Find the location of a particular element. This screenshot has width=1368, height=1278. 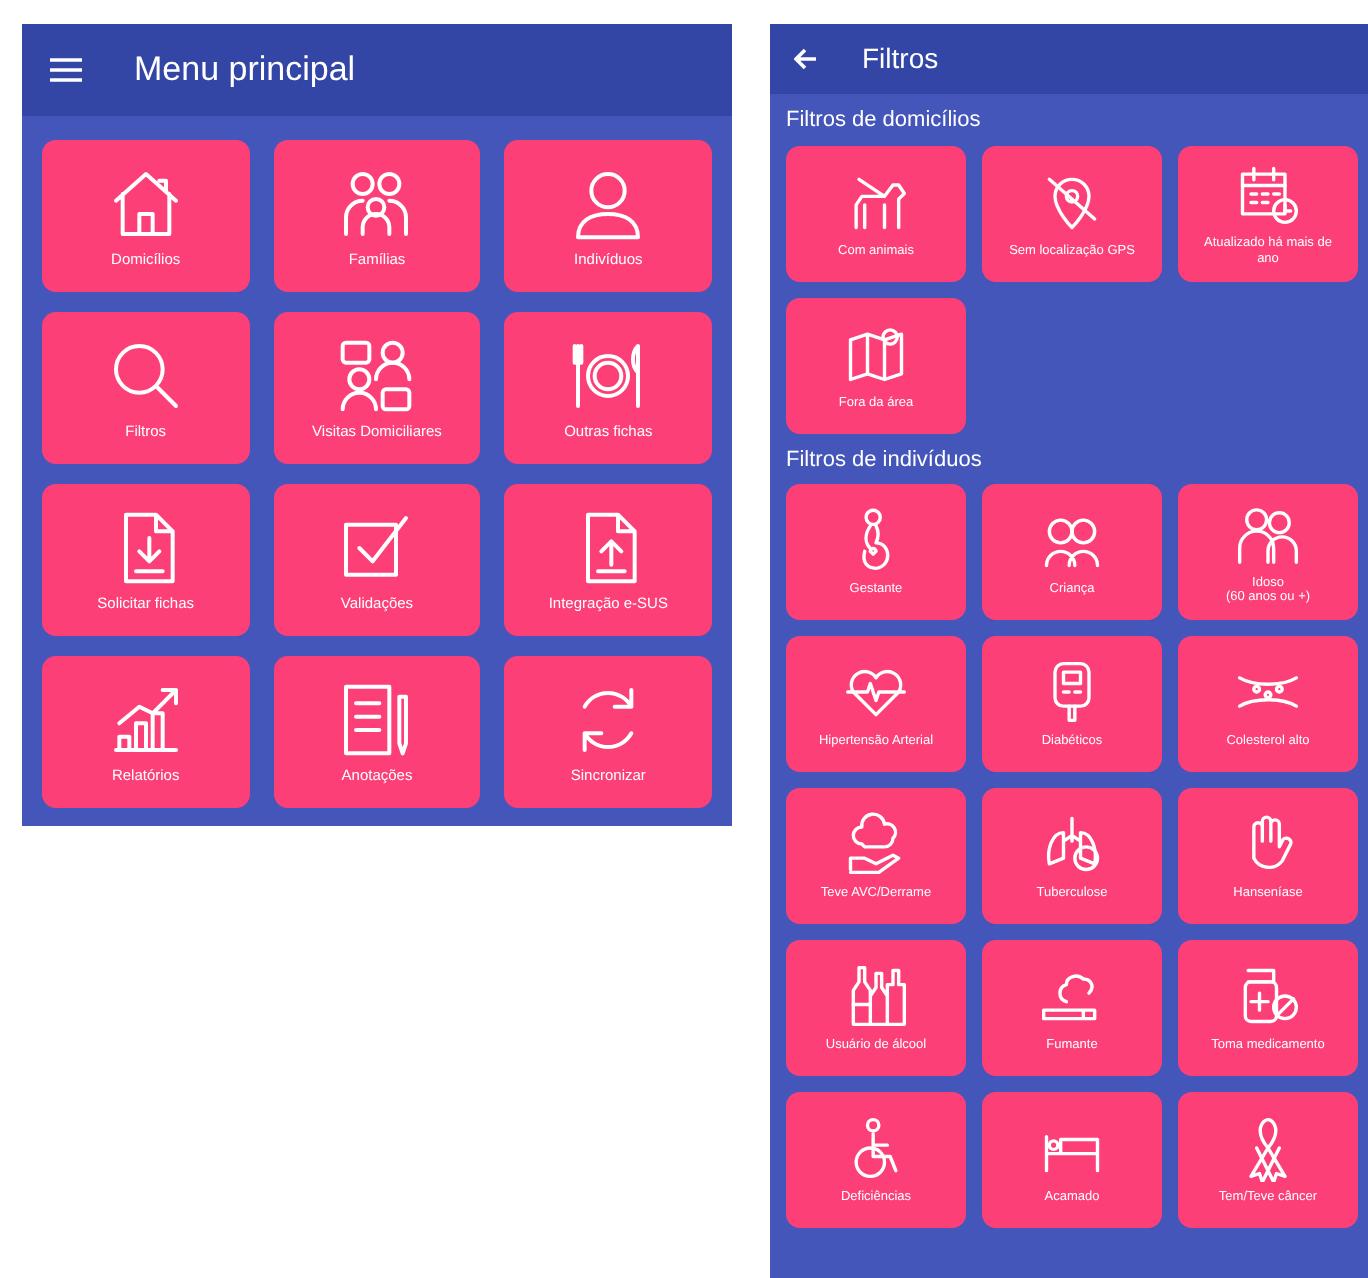

section-title: Filtros de domicílios is located at coordinates (883, 121).